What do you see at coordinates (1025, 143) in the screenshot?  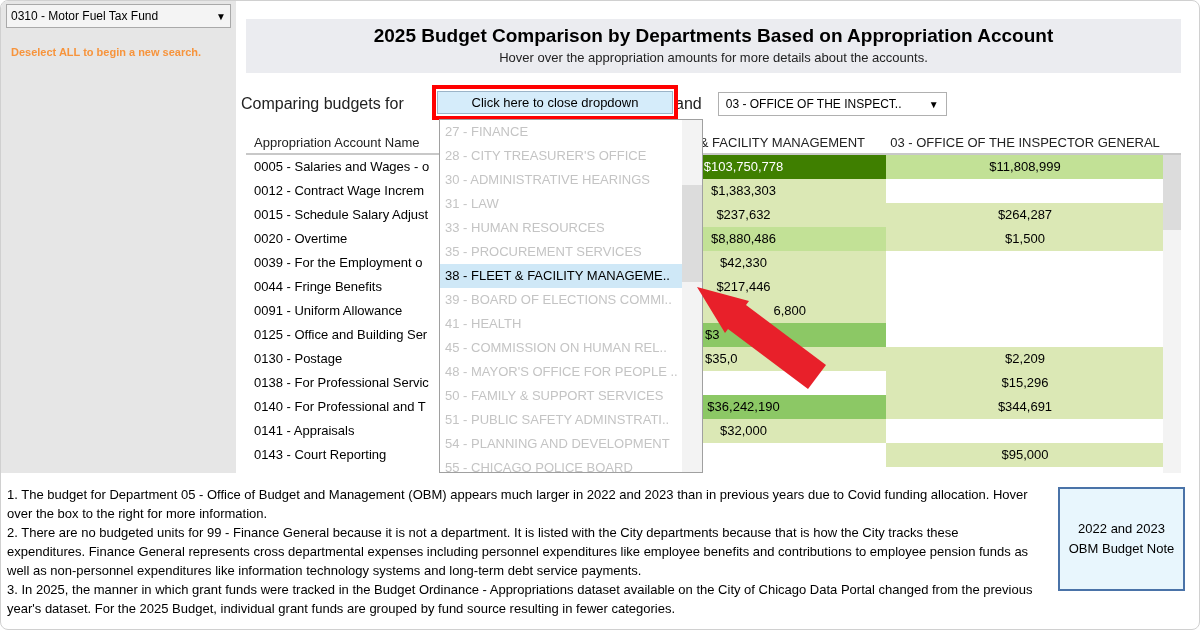 I see `column-header: 03 - OFFICE OF THE INSPECTOR GENERAL` at bounding box center [1025, 143].